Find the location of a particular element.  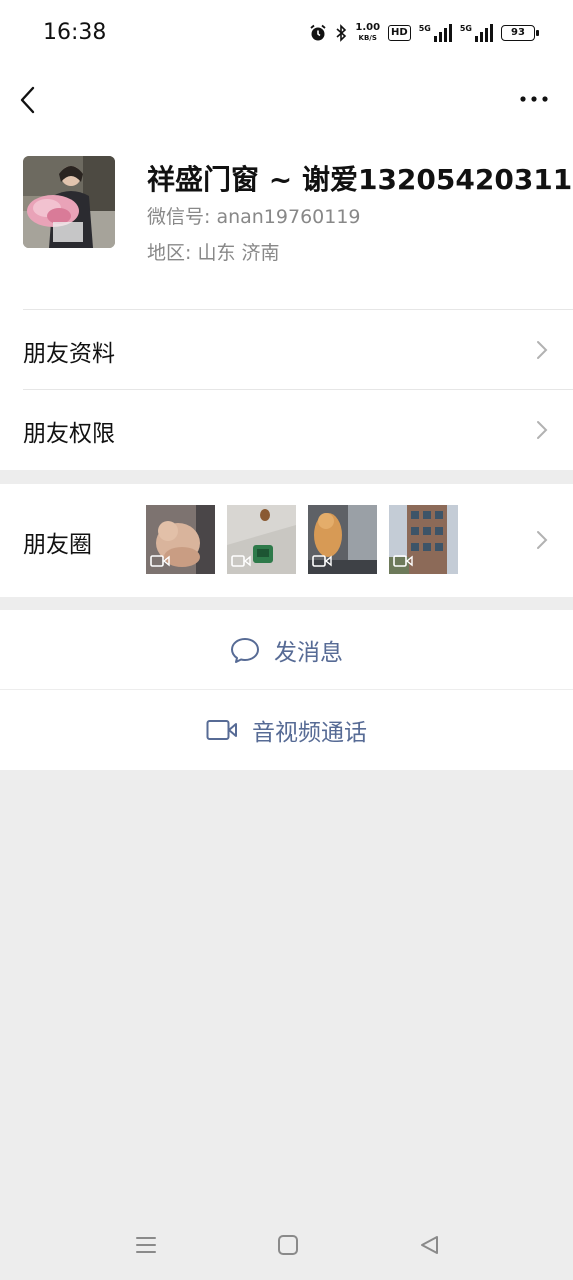

bluetooth-icon is located at coordinates (341, 33).